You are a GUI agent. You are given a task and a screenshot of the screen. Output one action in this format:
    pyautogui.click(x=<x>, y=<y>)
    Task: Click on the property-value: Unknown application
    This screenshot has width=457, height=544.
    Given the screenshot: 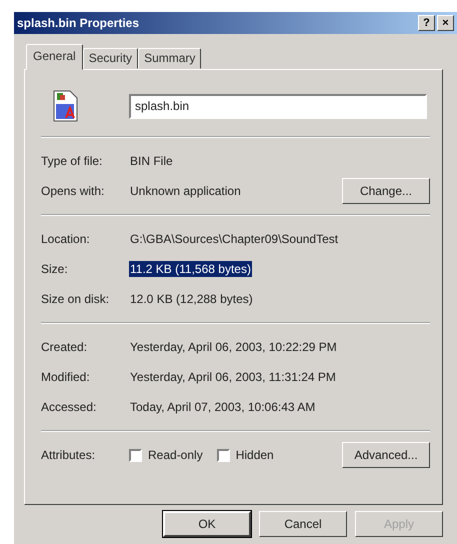 What is the action you would take?
    pyautogui.click(x=185, y=191)
    